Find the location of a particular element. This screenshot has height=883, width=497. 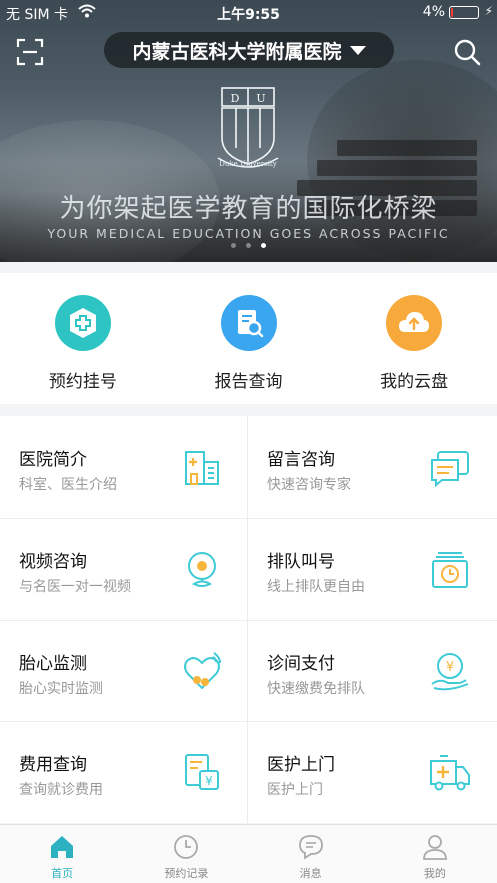

service-queue: 排队叫号 线上排队更自由 is located at coordinates (372, 568).